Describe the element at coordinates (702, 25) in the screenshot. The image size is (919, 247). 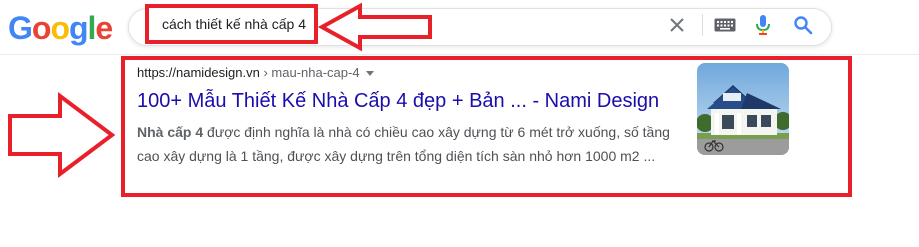
I see `search-bar-divider` at that location.